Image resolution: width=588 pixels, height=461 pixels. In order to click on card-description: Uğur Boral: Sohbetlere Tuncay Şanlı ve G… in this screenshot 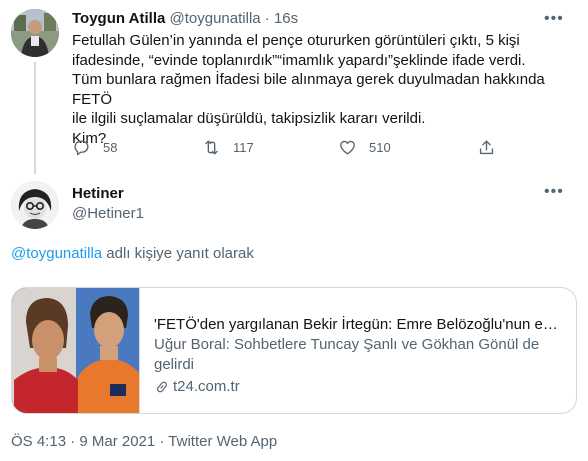, I will do `click(347, 354)`.